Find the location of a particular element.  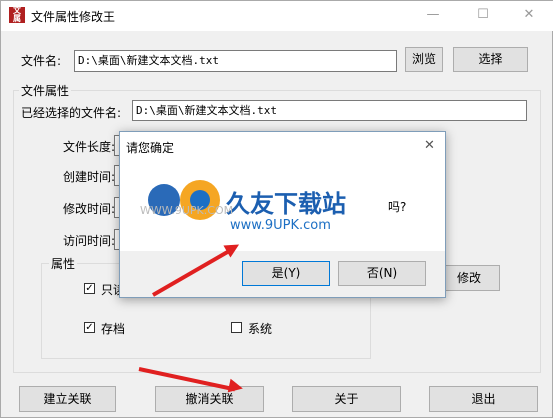

archive-label: 存档 is located at coordinates (113, 329).